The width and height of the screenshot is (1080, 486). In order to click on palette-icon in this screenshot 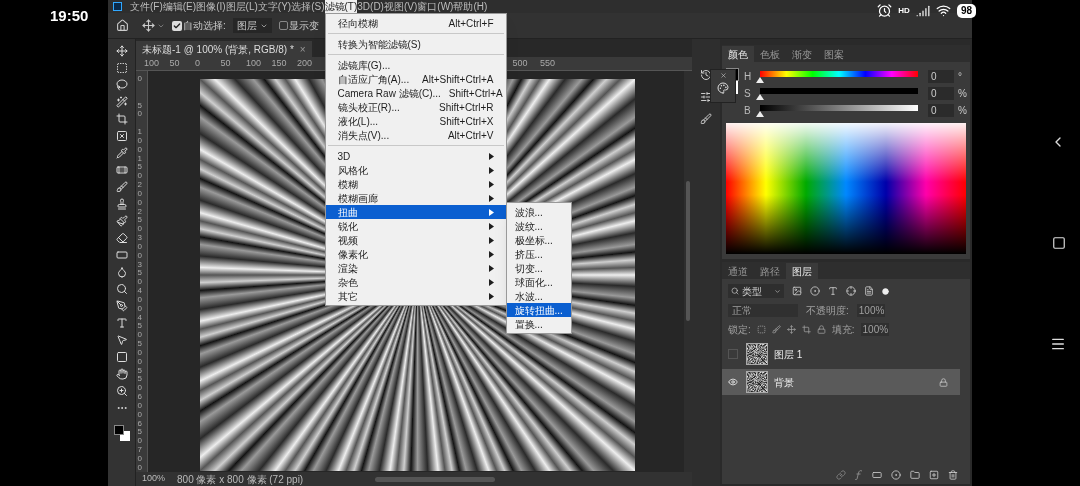, I will do `click(723, 88)`.